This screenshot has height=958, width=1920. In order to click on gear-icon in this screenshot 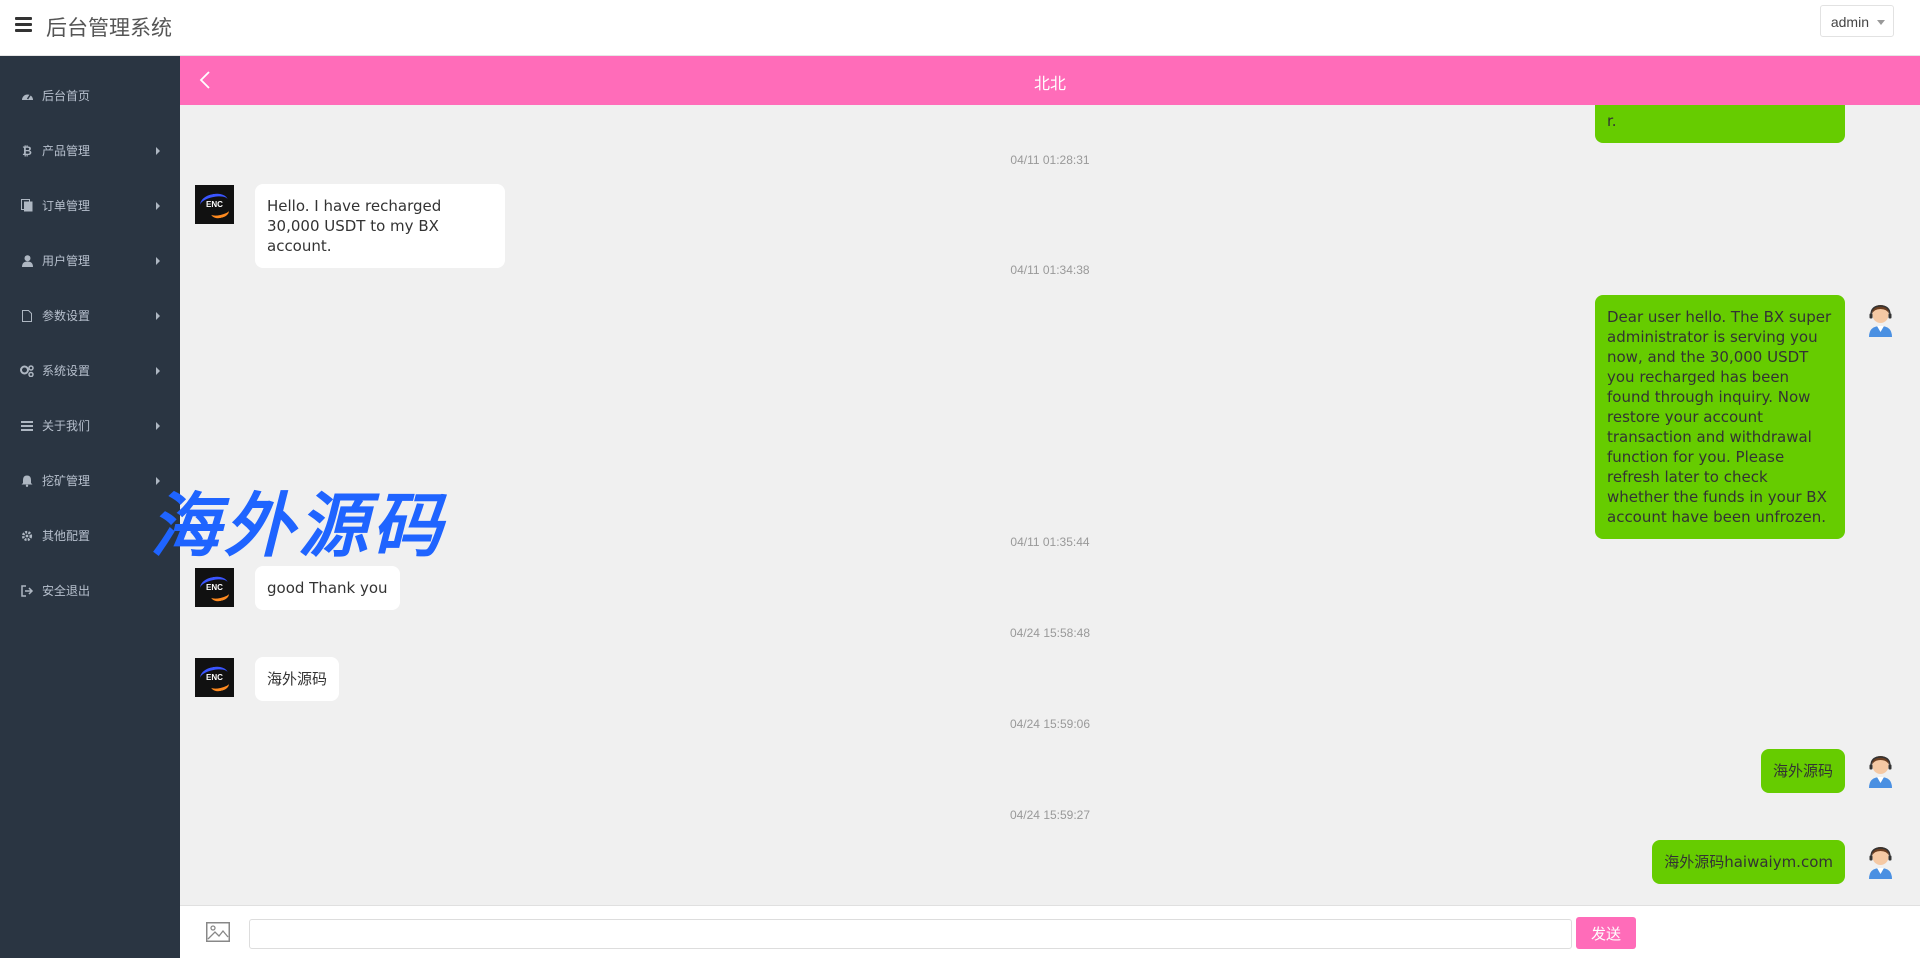, I will do `click(27, 536)`.